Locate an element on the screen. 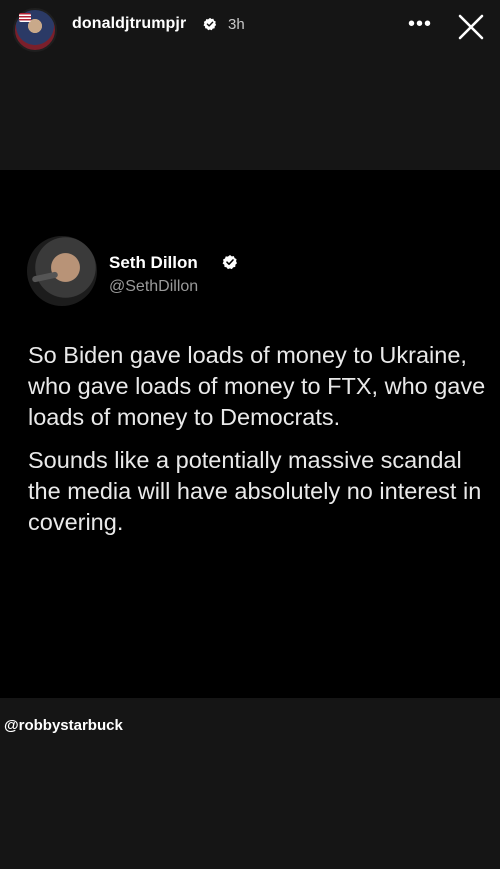 The image size is (500, 869). flag-icon is located at coordinates (25, 17).